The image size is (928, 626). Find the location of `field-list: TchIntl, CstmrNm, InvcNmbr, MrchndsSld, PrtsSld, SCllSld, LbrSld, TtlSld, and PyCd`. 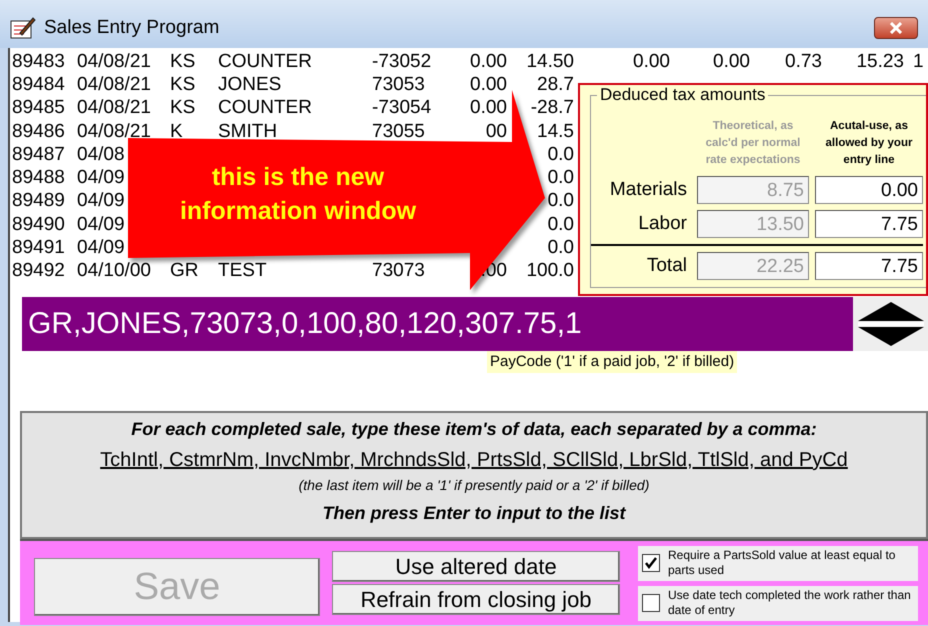

field-list: TchIntl, CstmrNm, InvcNmbr, MrchndsSld, PrtsSld, SCllSld, LbrSld, TtlSld, and PyCd is located at coordinates (474, 463).